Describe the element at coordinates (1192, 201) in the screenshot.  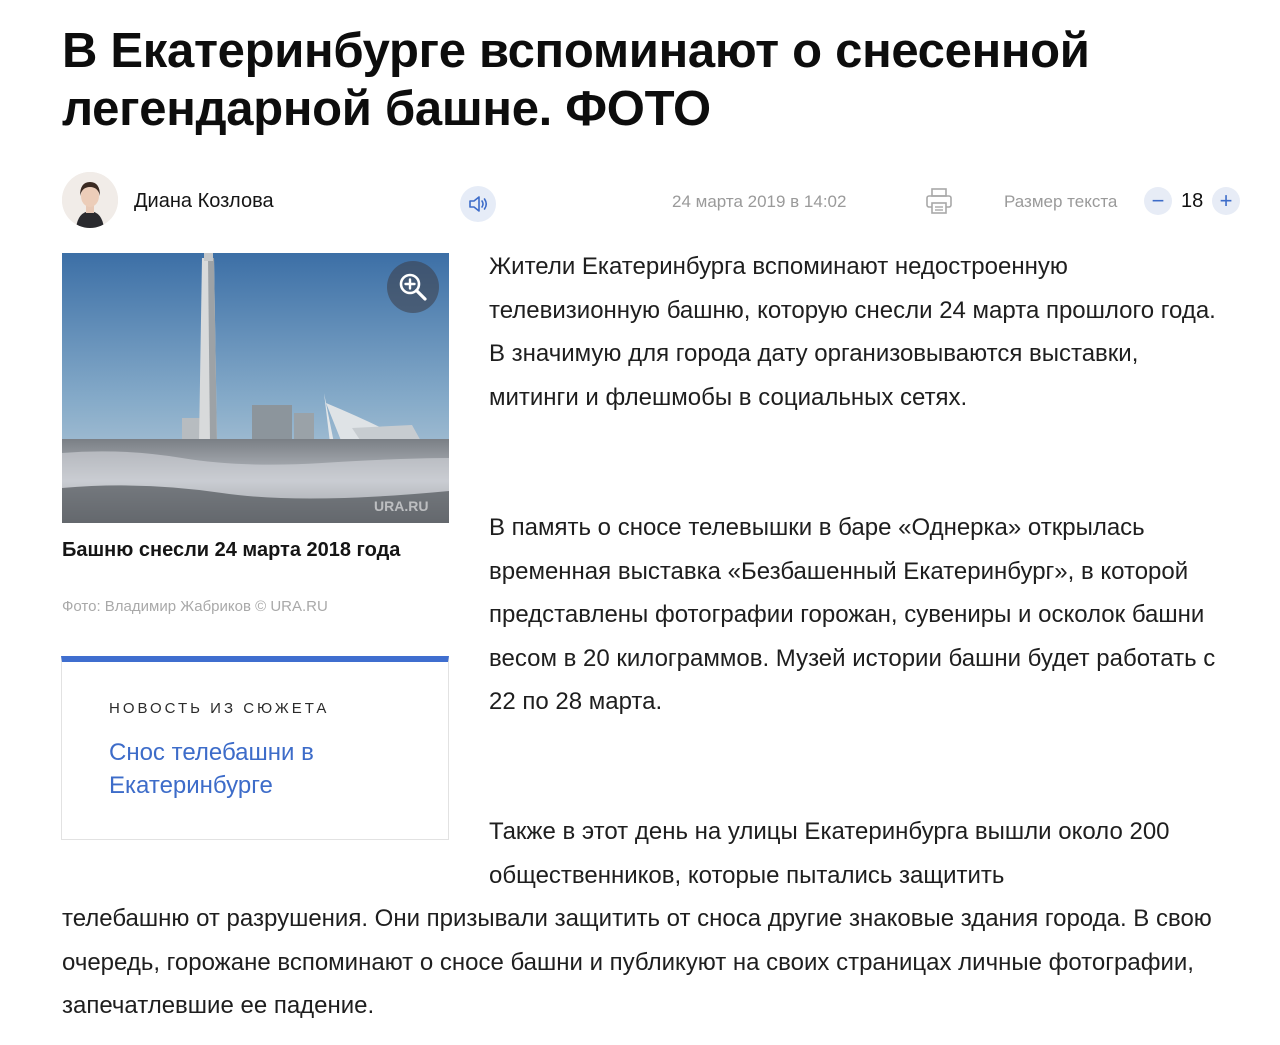
I see `text-size-value: 18` at that location.